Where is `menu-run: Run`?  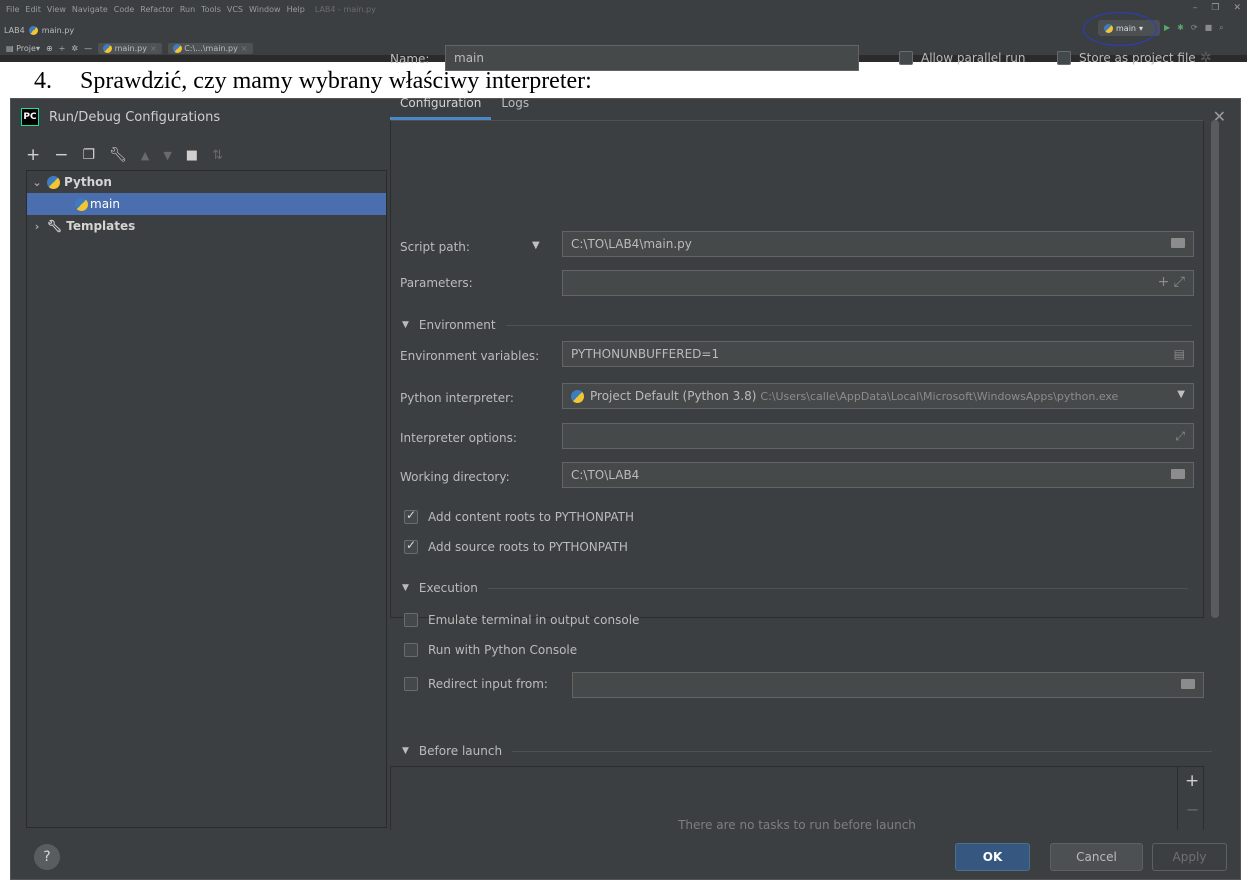 menu-run: Run is located at coordinates (187, 9).